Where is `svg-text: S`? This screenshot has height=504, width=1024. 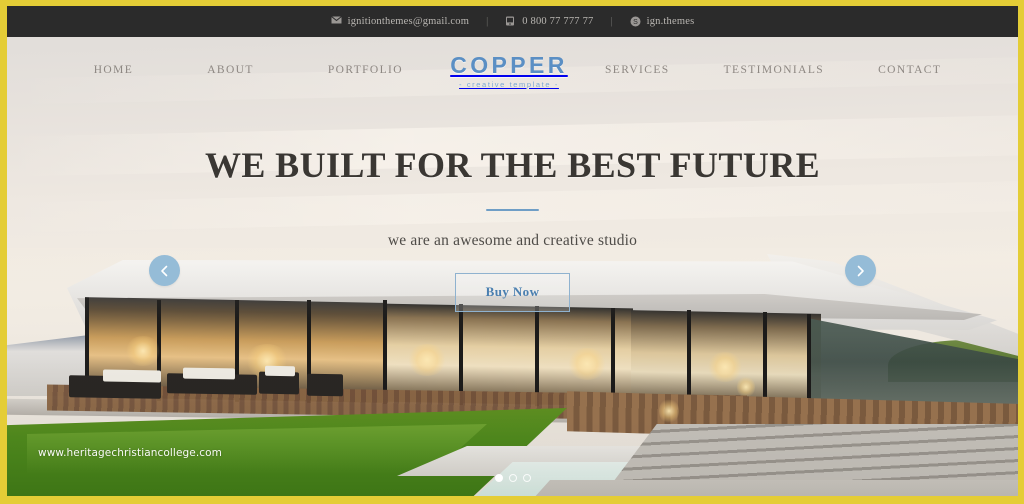 svg-text: S is located at coordinates (635, 22).